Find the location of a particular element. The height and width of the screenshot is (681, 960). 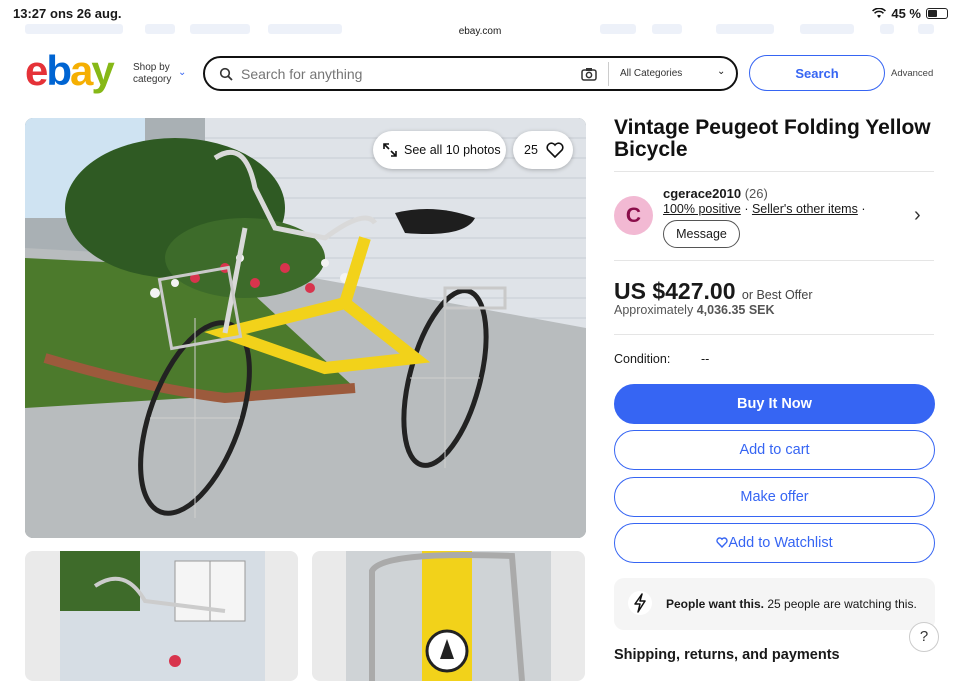

camera-icon is located at coordinates (589, 74).